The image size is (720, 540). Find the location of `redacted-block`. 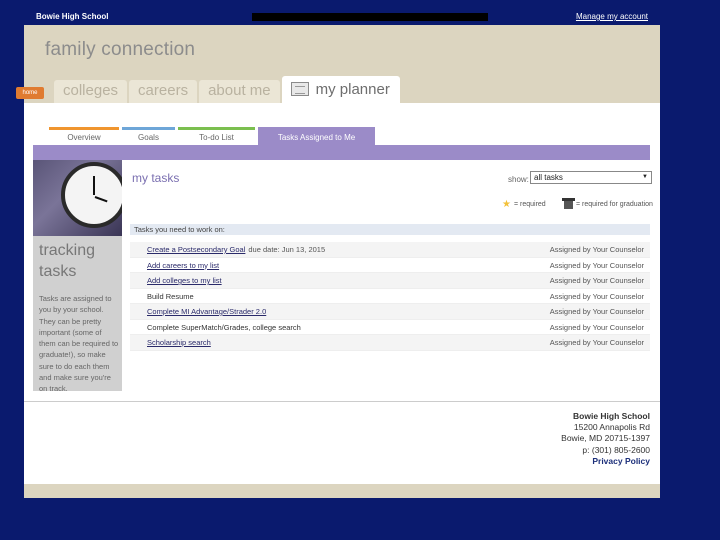

redacted-block is located at coordinates (370, 17).